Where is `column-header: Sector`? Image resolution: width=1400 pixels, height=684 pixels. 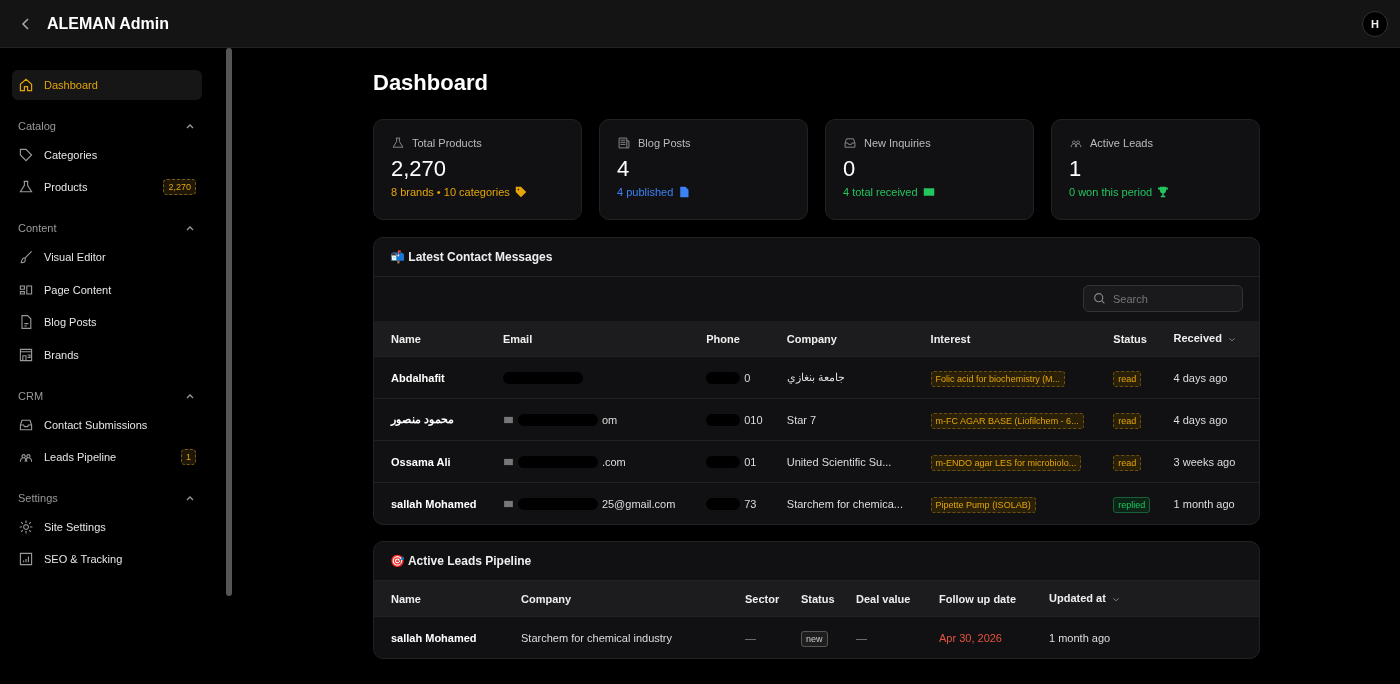 column-header: Sector is located at coordinates (763, 599).